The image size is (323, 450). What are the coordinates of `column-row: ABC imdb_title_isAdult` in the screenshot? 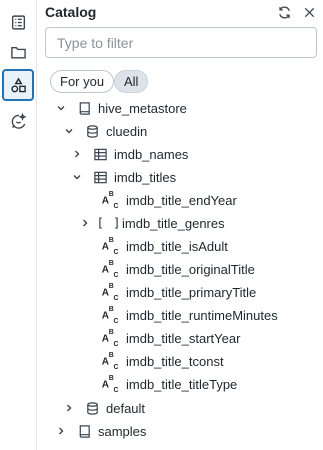 It's located at (178, 246).